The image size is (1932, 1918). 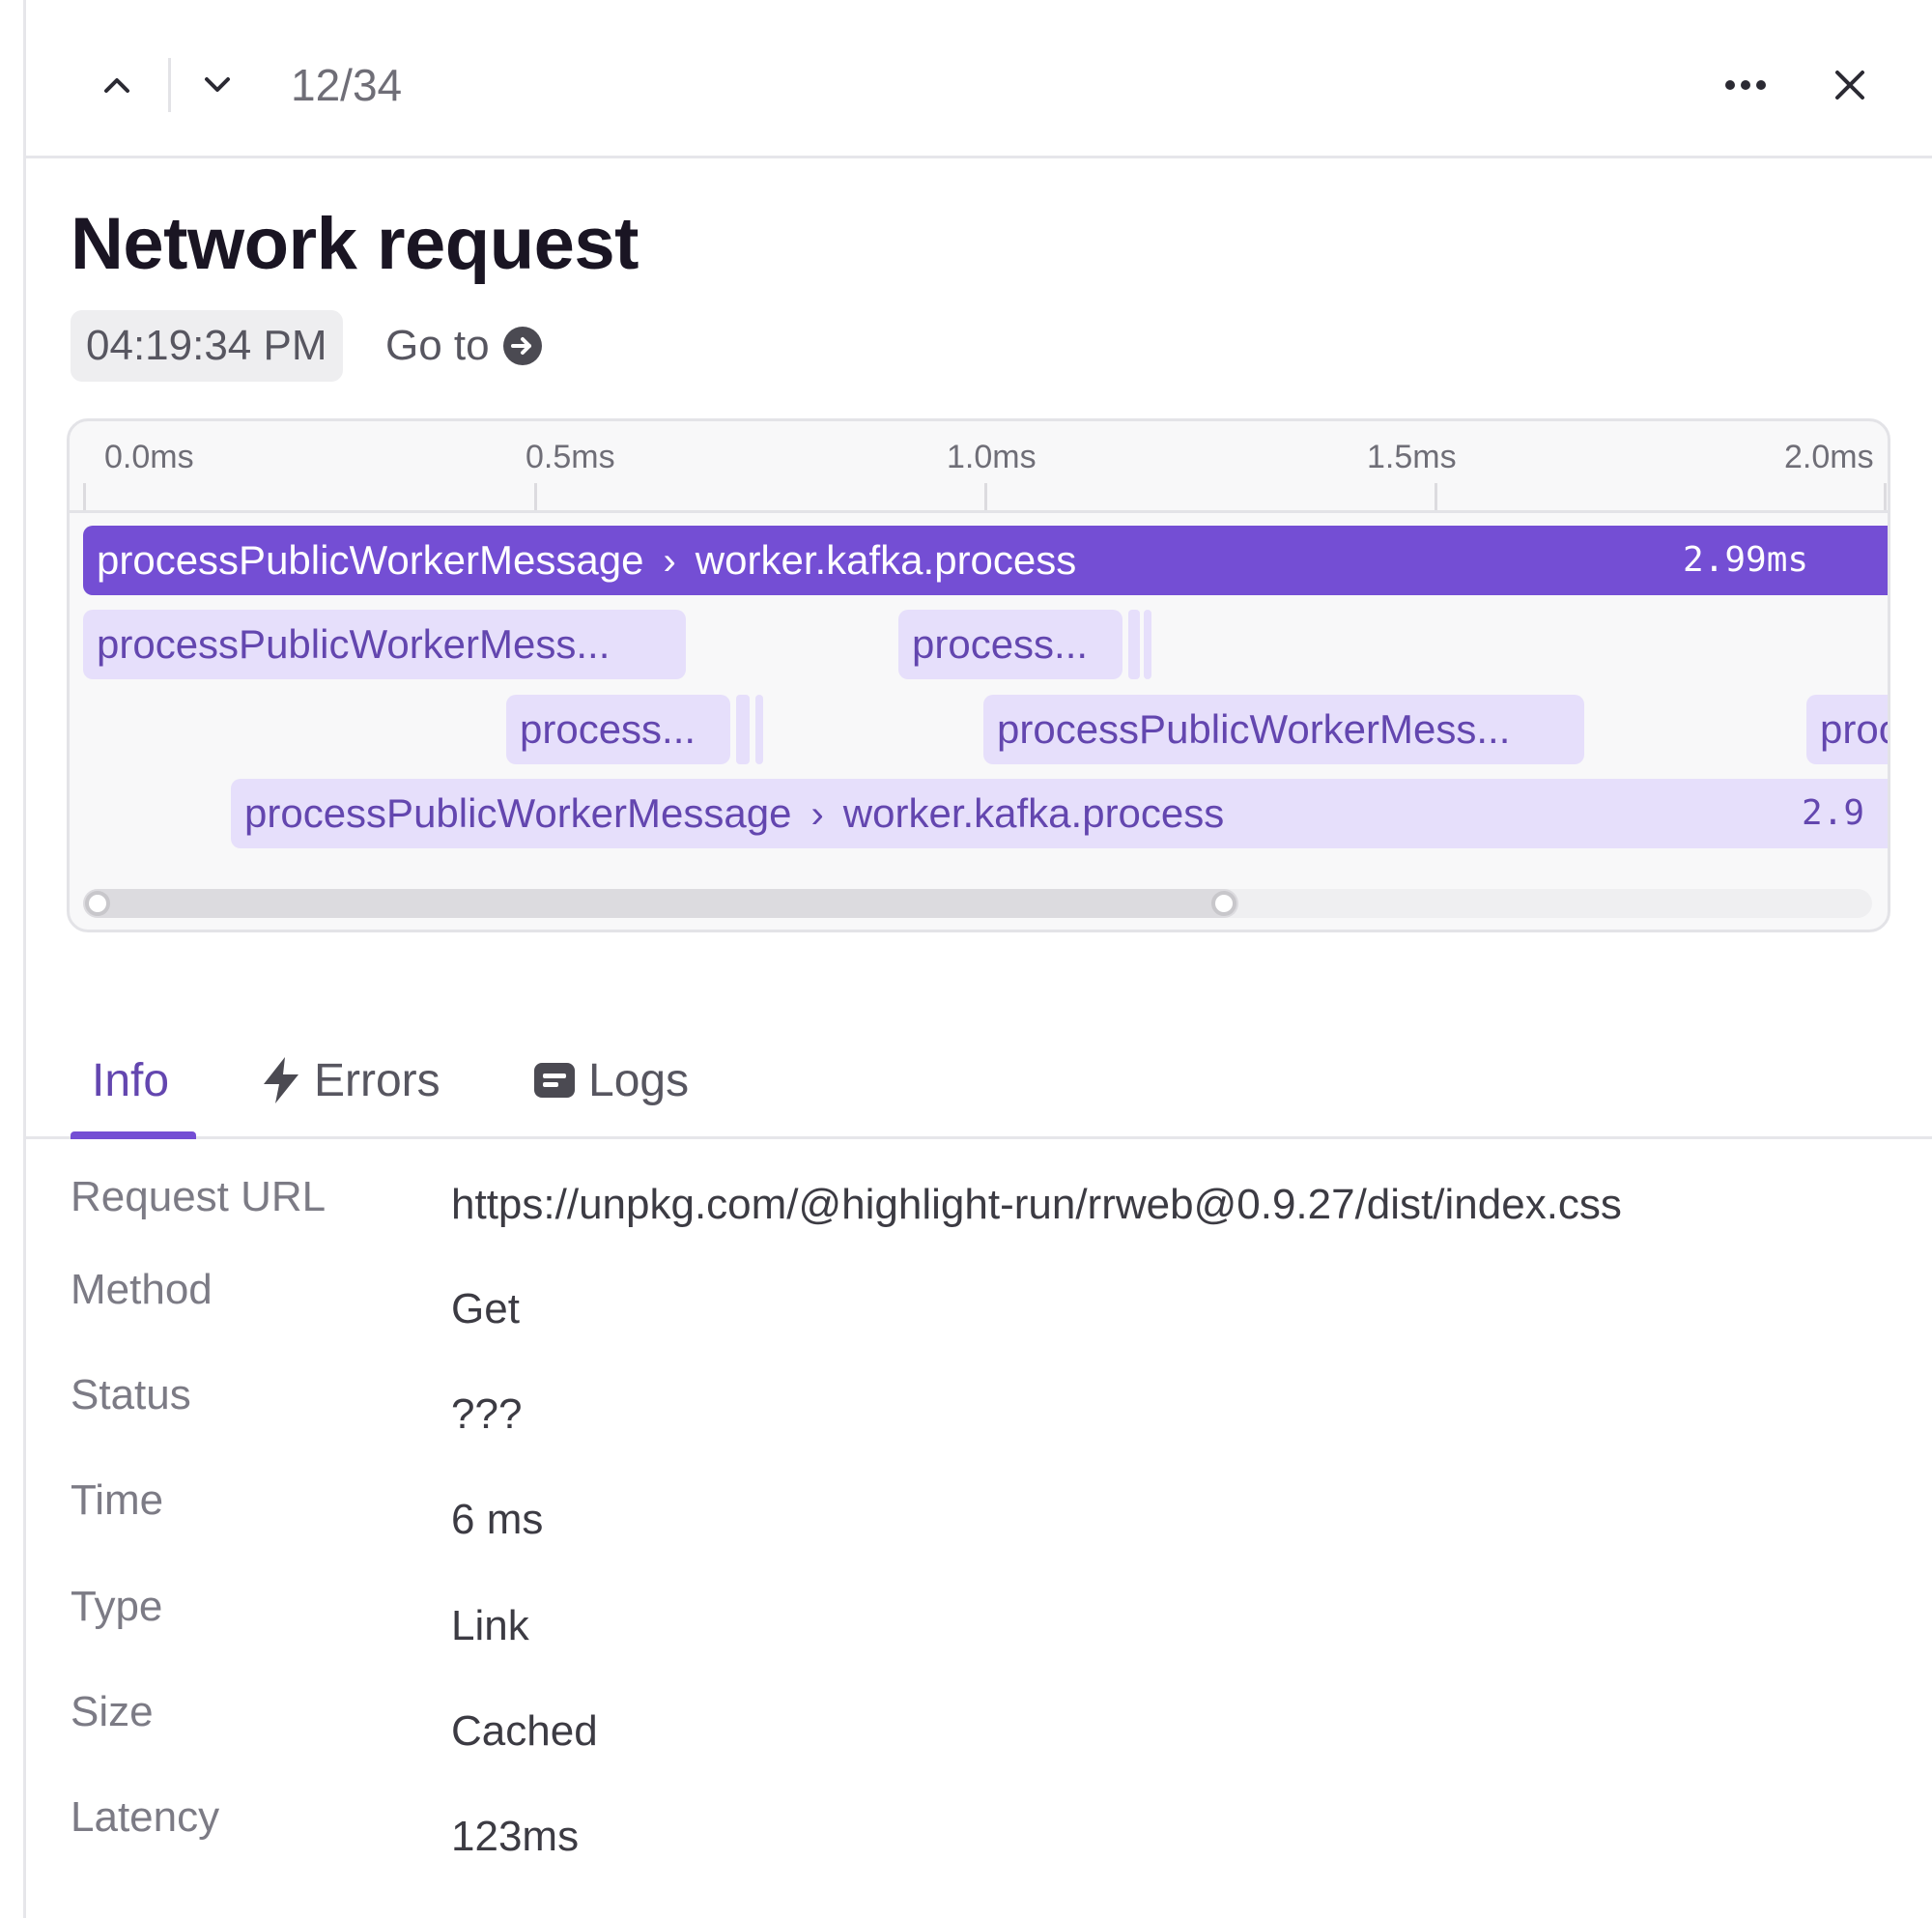 I want to click on nav-divider, so click(x=169, y=85).